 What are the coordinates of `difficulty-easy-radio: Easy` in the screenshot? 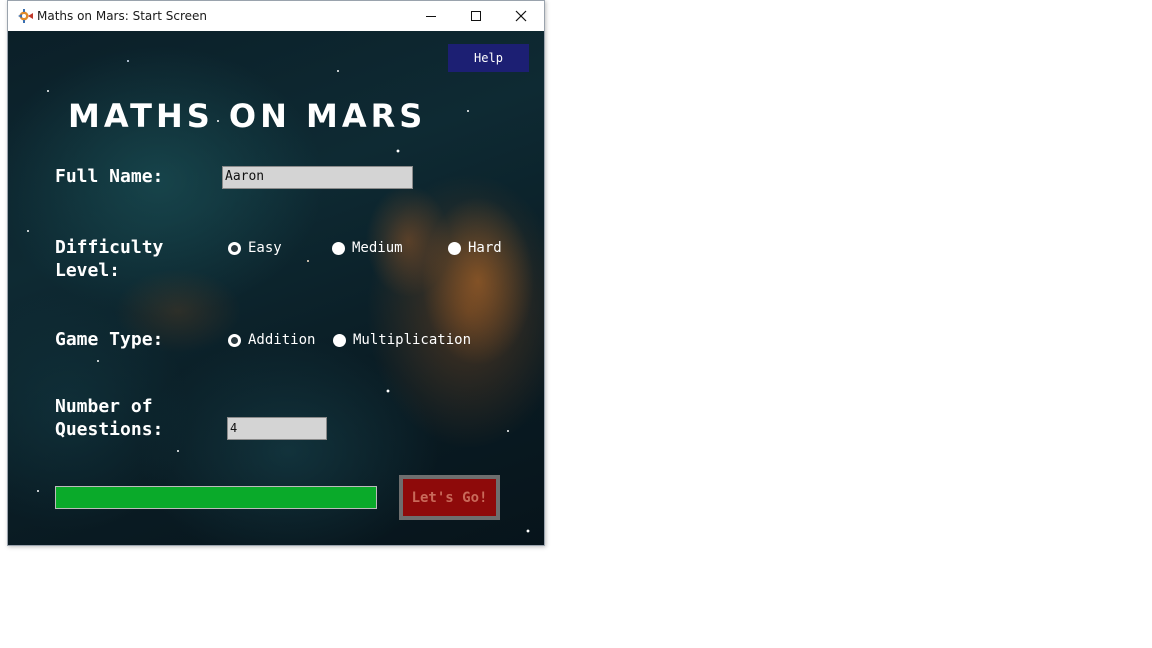 It's located at (255, 248).